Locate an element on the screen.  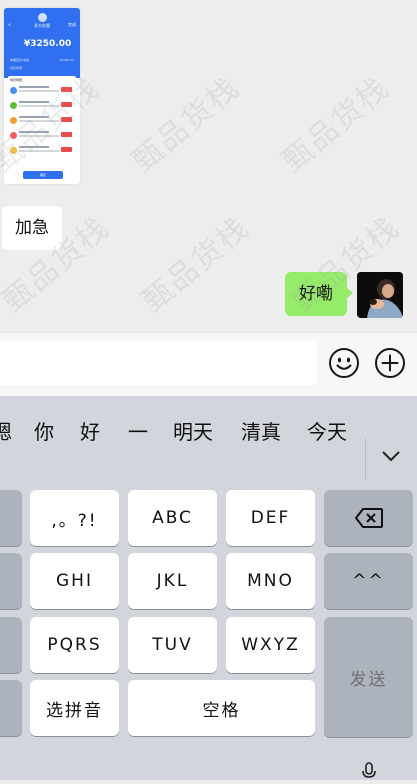
app-logo-icon is located at coordinates (42, 17).